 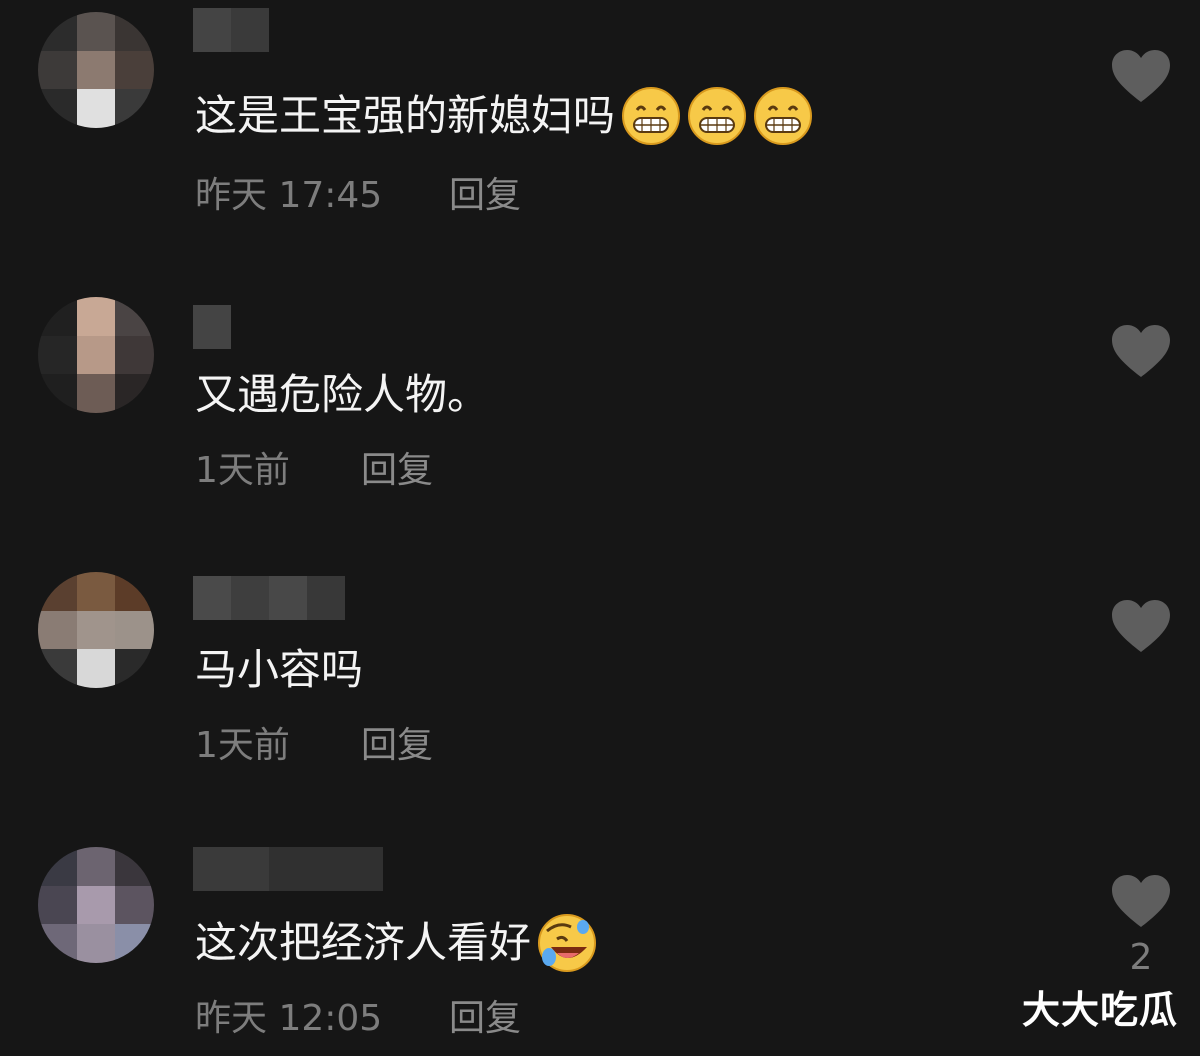 I want to click on timestamp: 昨天 12:05, so click(x=289, y=1018).